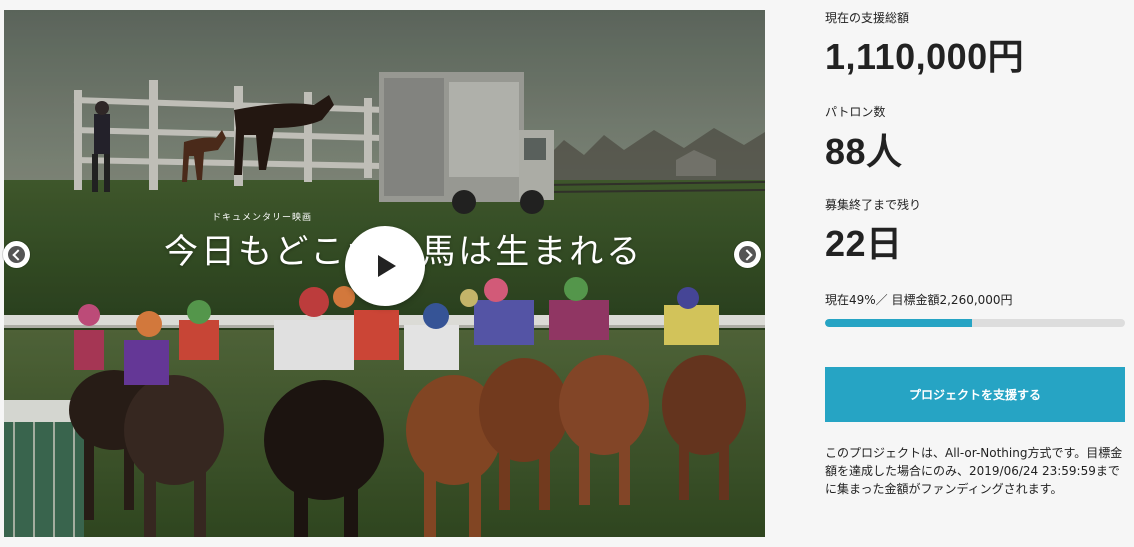 The width and height of the screenshot is (1134, 547). What do you see at coordinates (864, 151) in the screenshot?
I see `patrons-value: 88人` at bounding box center [864, 151].